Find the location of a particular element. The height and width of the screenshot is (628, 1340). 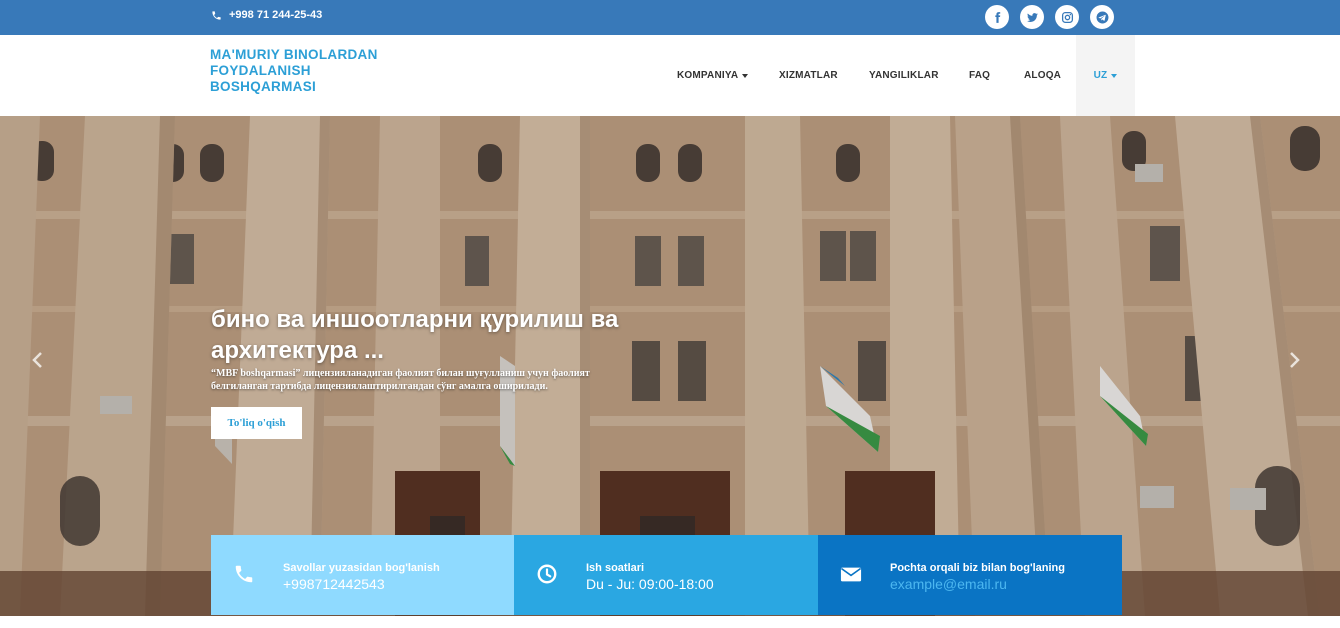

envelope-icon is located at coordinates (851, 574).